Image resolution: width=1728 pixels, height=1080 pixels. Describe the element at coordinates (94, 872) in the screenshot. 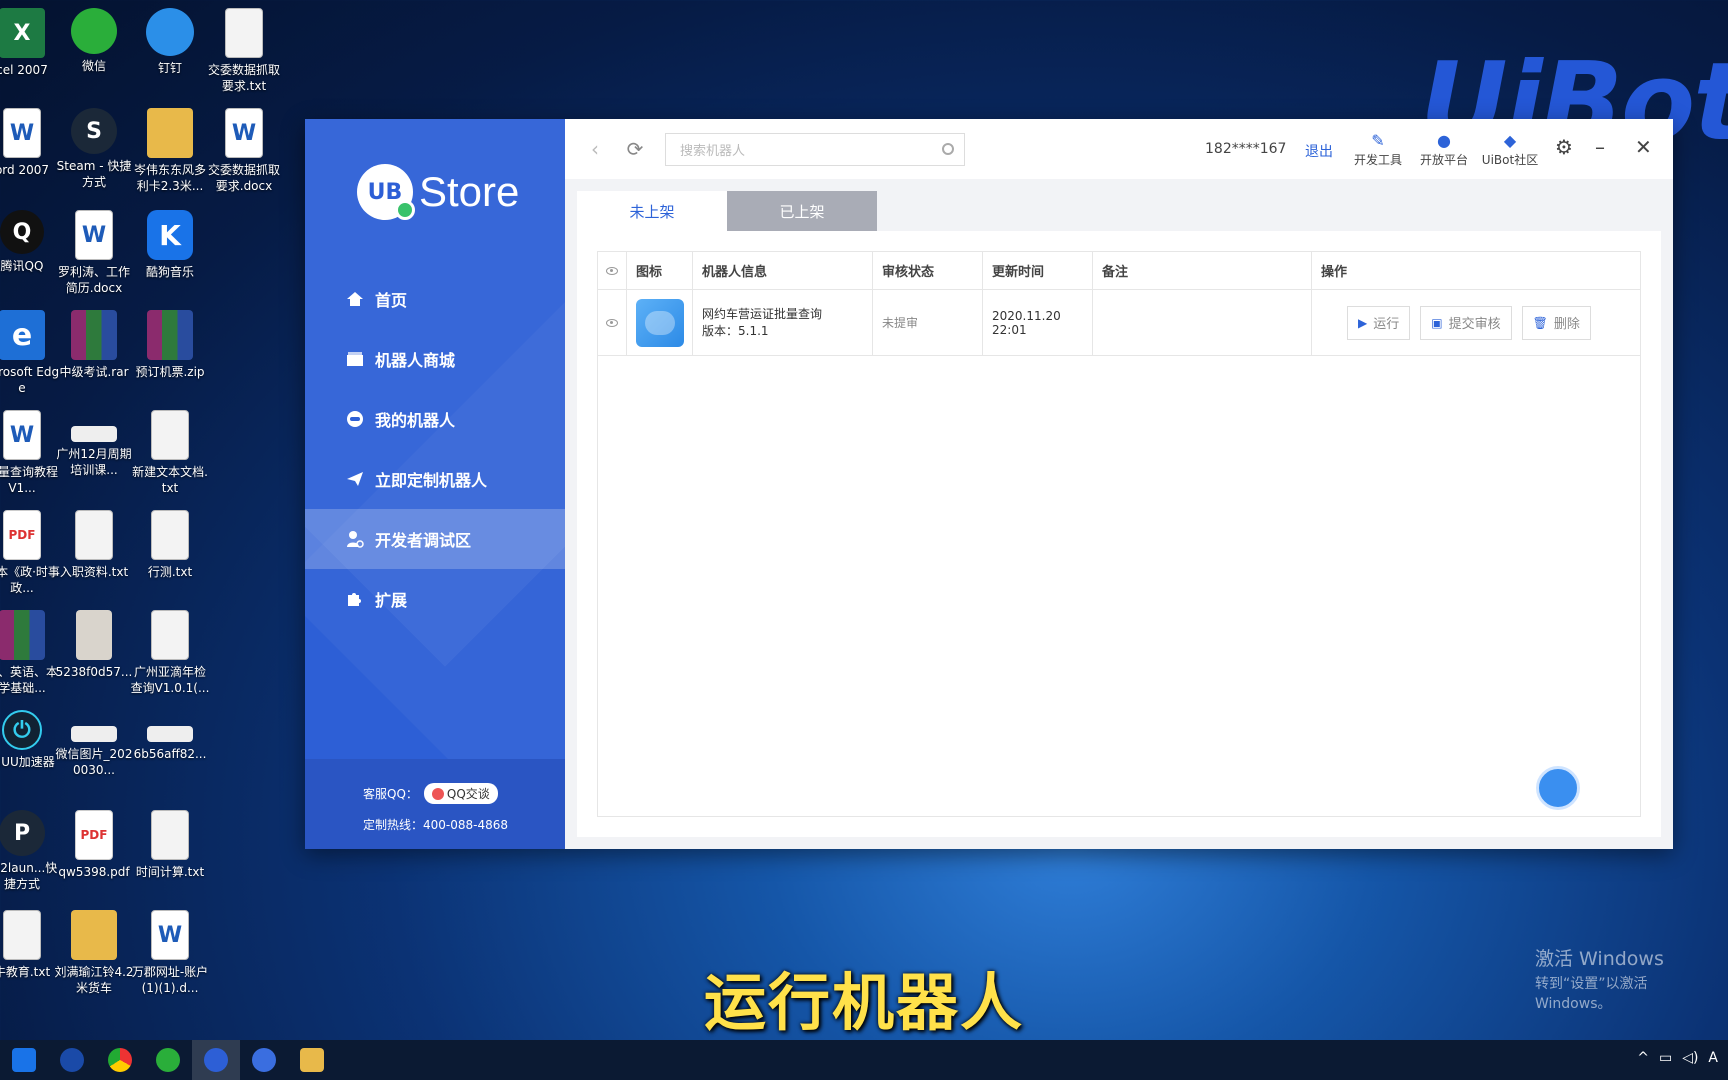

I see `desktop-icon-label: qw5398.pdf` at that location.